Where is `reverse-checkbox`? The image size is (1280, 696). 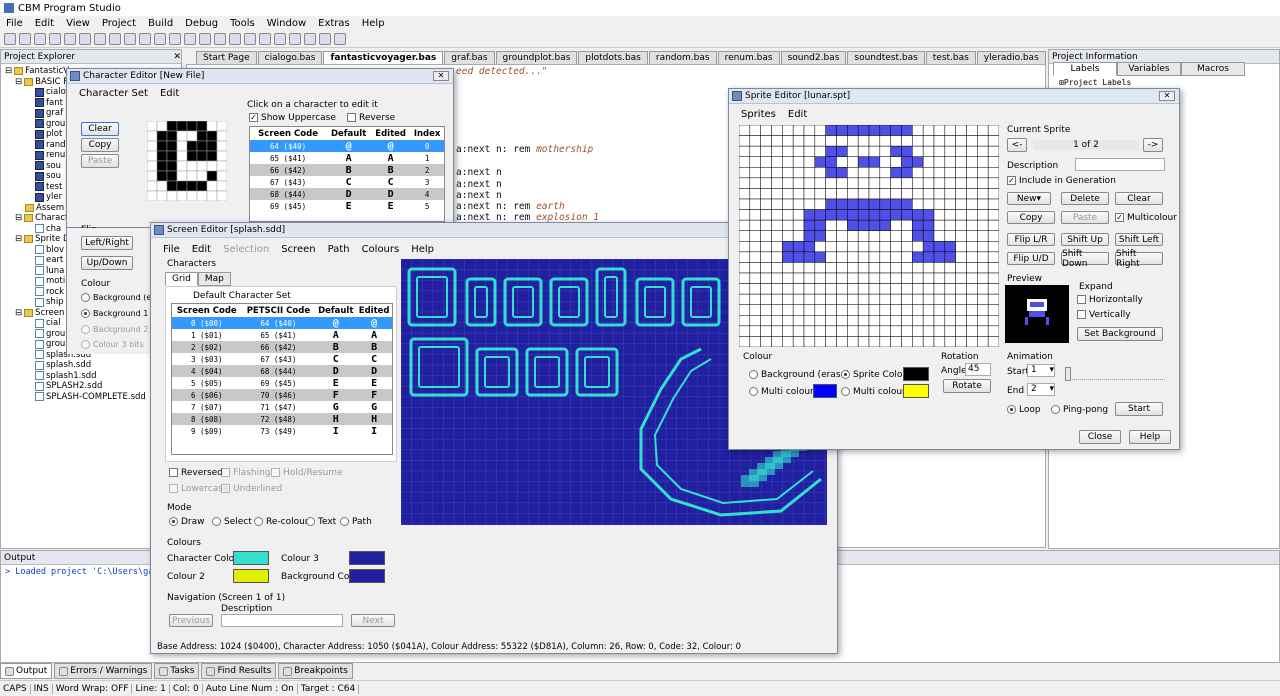
reverse-checkbox is located at coordinates (351, 117).